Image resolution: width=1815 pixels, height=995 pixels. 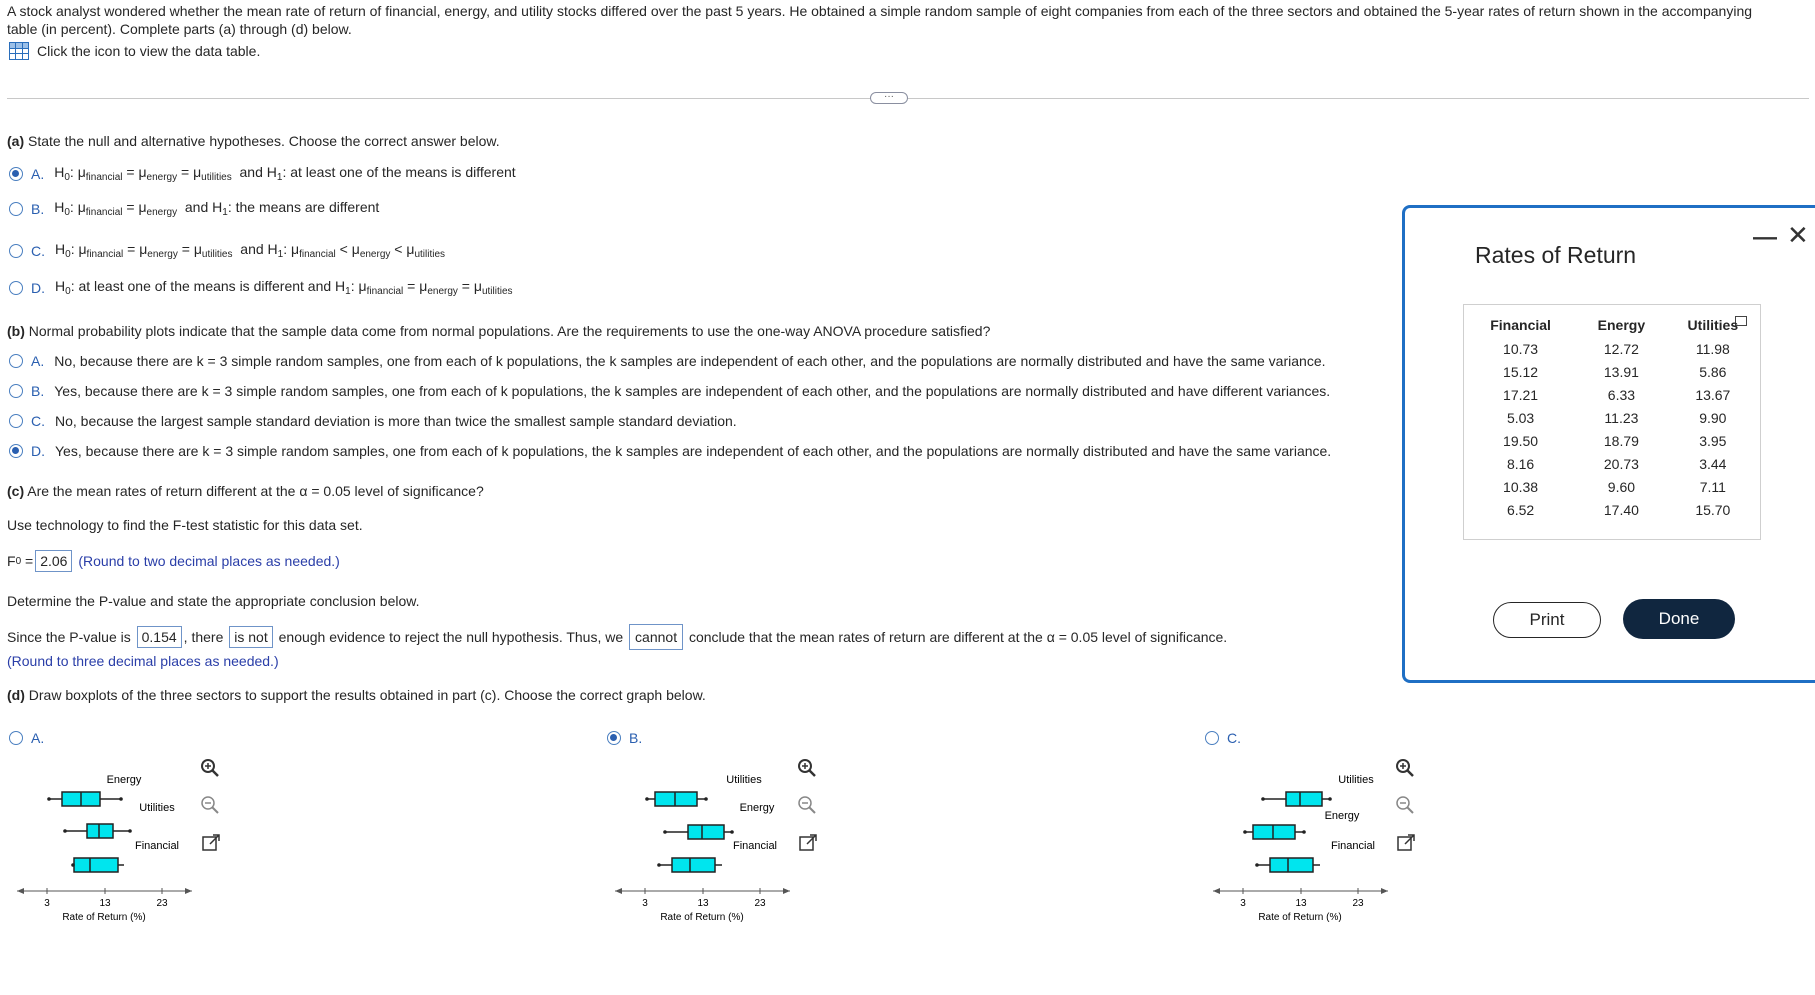 I want to click on minimize-icon: —, so click(x=1765, y=238).